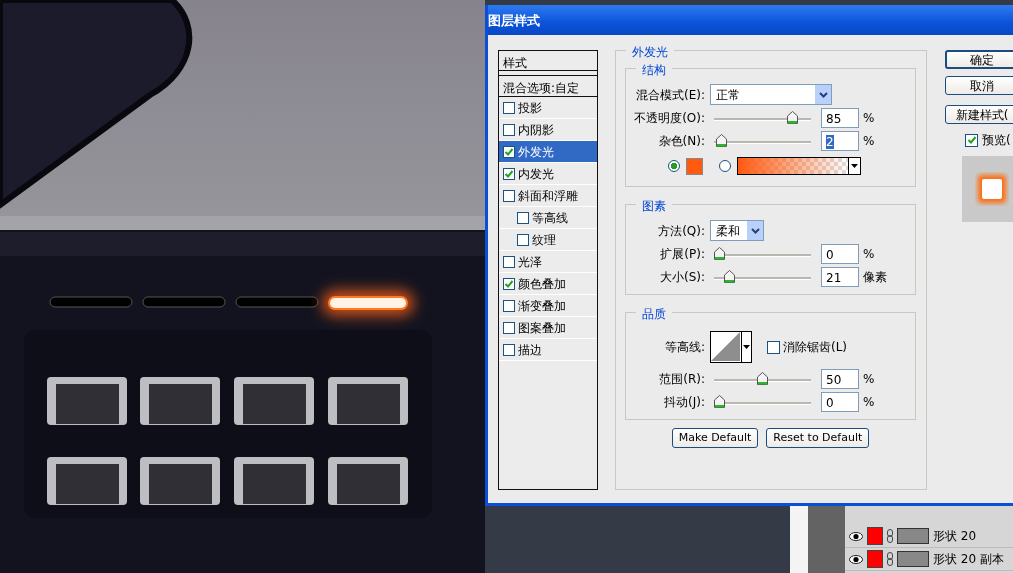  I want to click on field-label: 范围(R):, so click(682, 379).